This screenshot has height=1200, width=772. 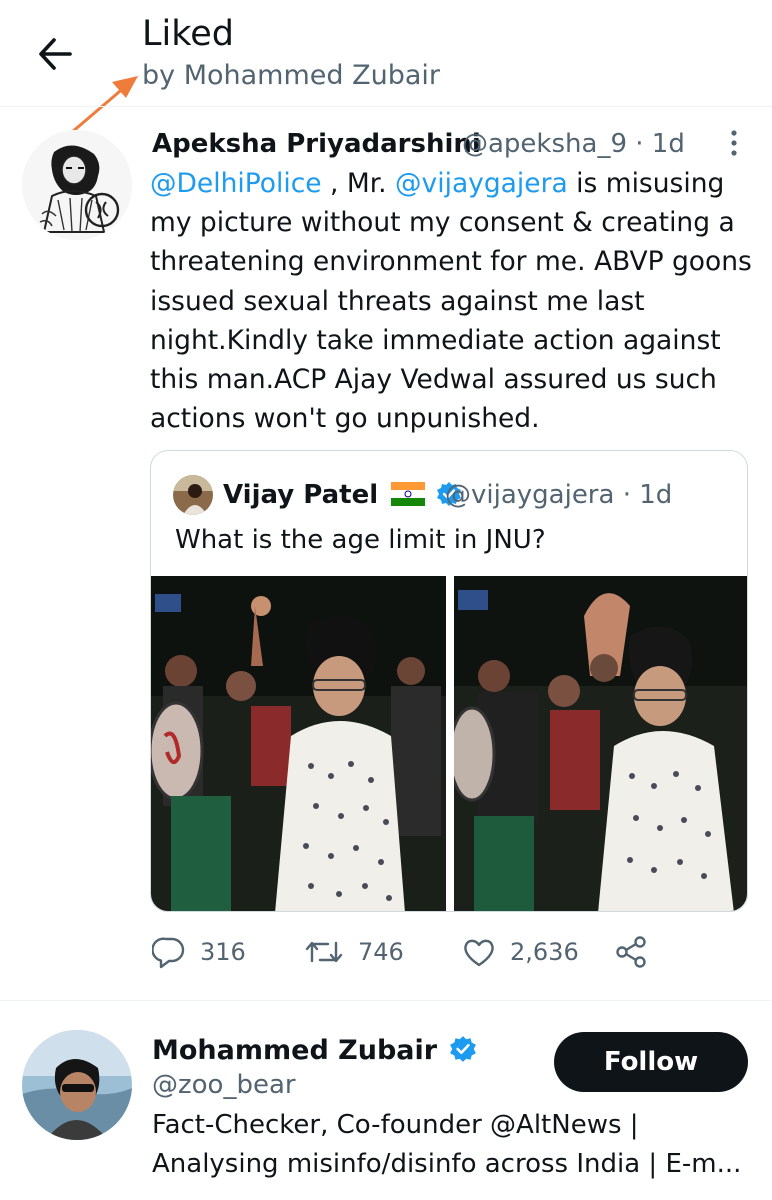 What do you see at coordinates (291, 75) in the screenshot?
I see `page-subtitle: by Mohammed Zubair` at bounding box center [291, 75].